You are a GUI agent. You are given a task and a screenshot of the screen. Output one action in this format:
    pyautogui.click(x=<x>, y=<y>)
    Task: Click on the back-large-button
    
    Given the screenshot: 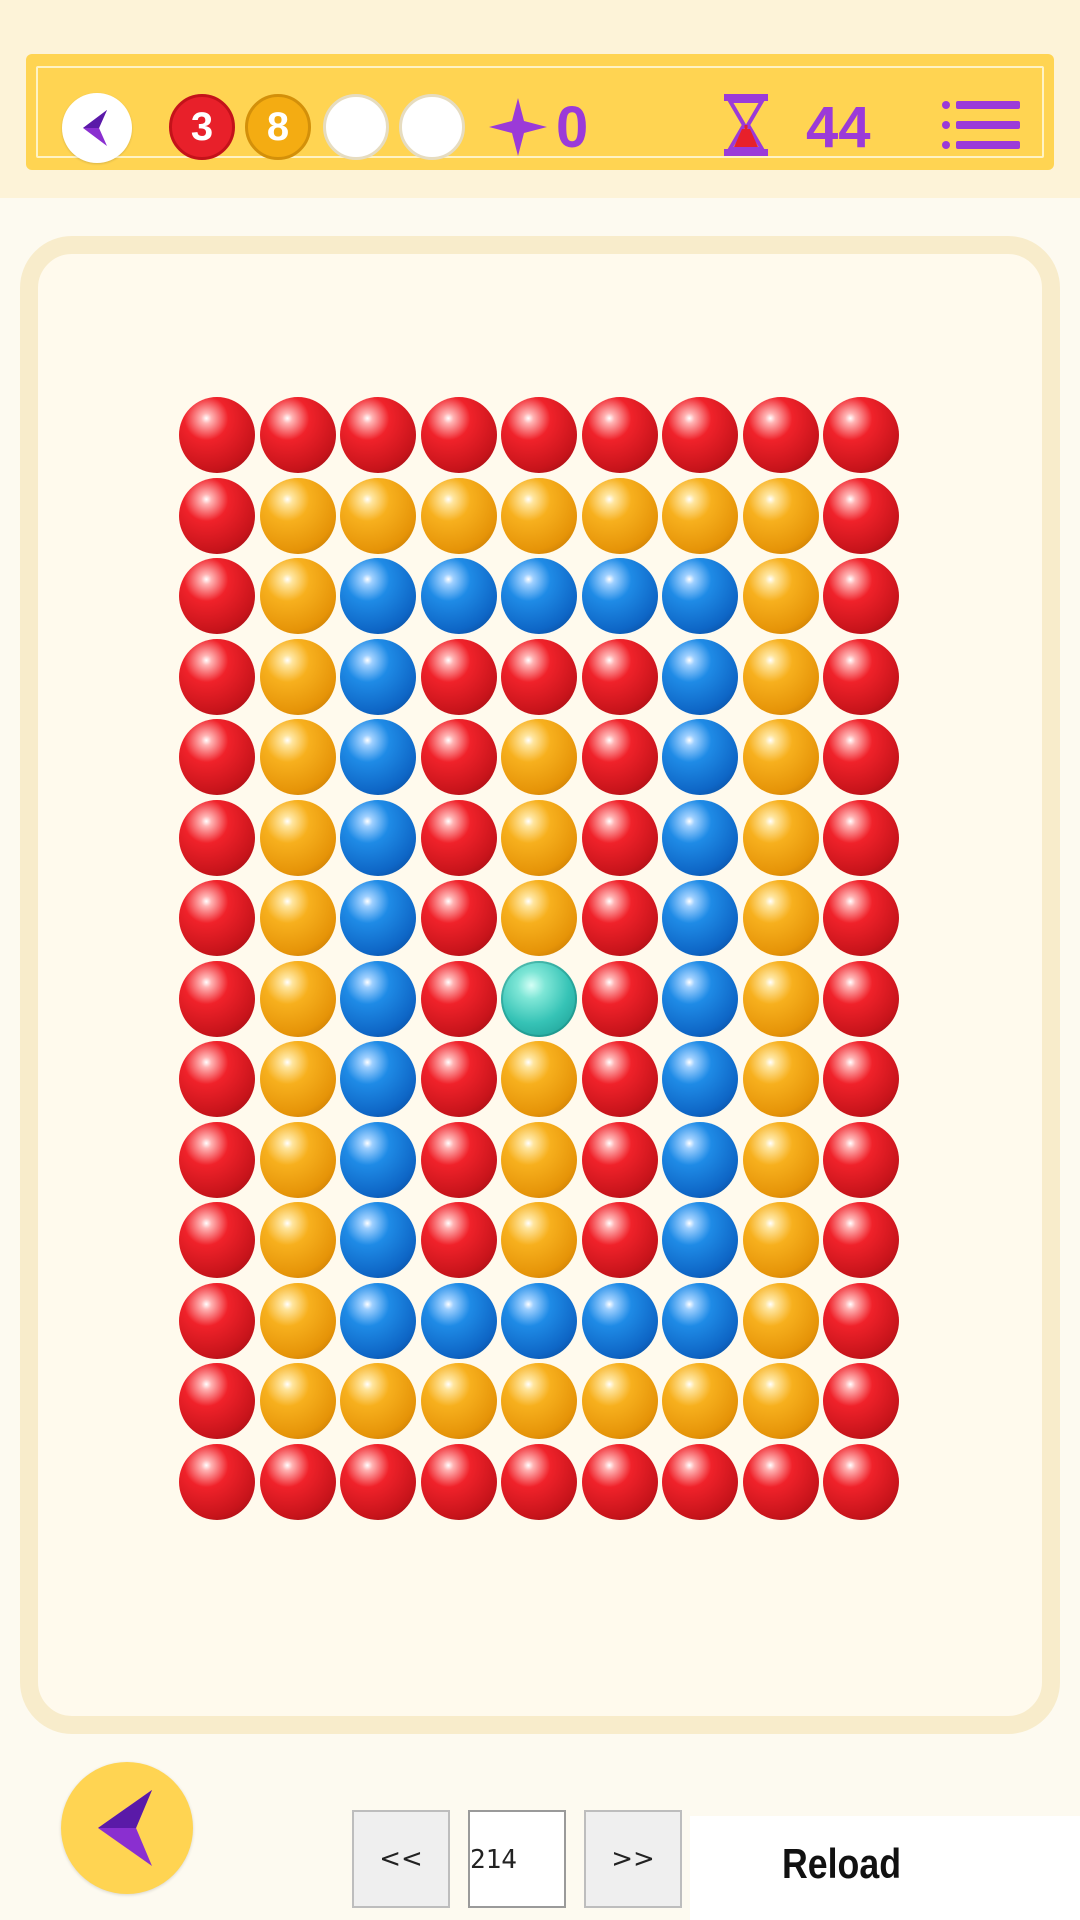 What is the action you would take?
    pyautogui.click(x=127, y=1828)
    